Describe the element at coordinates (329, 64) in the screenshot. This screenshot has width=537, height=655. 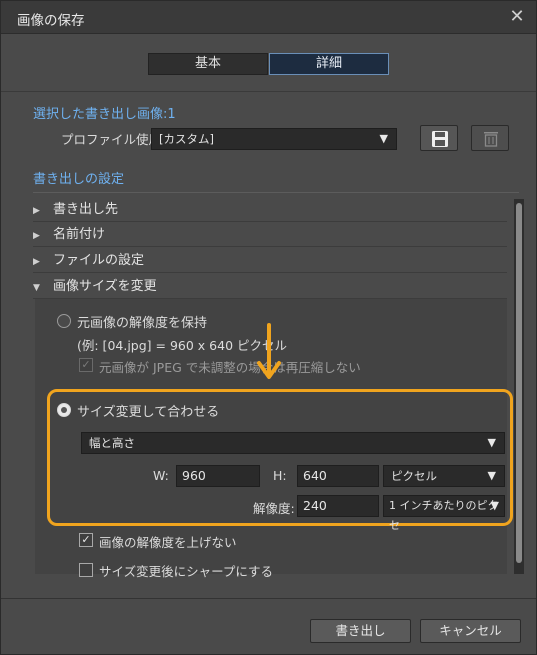
I see `tab-details: 詳細` at that location.